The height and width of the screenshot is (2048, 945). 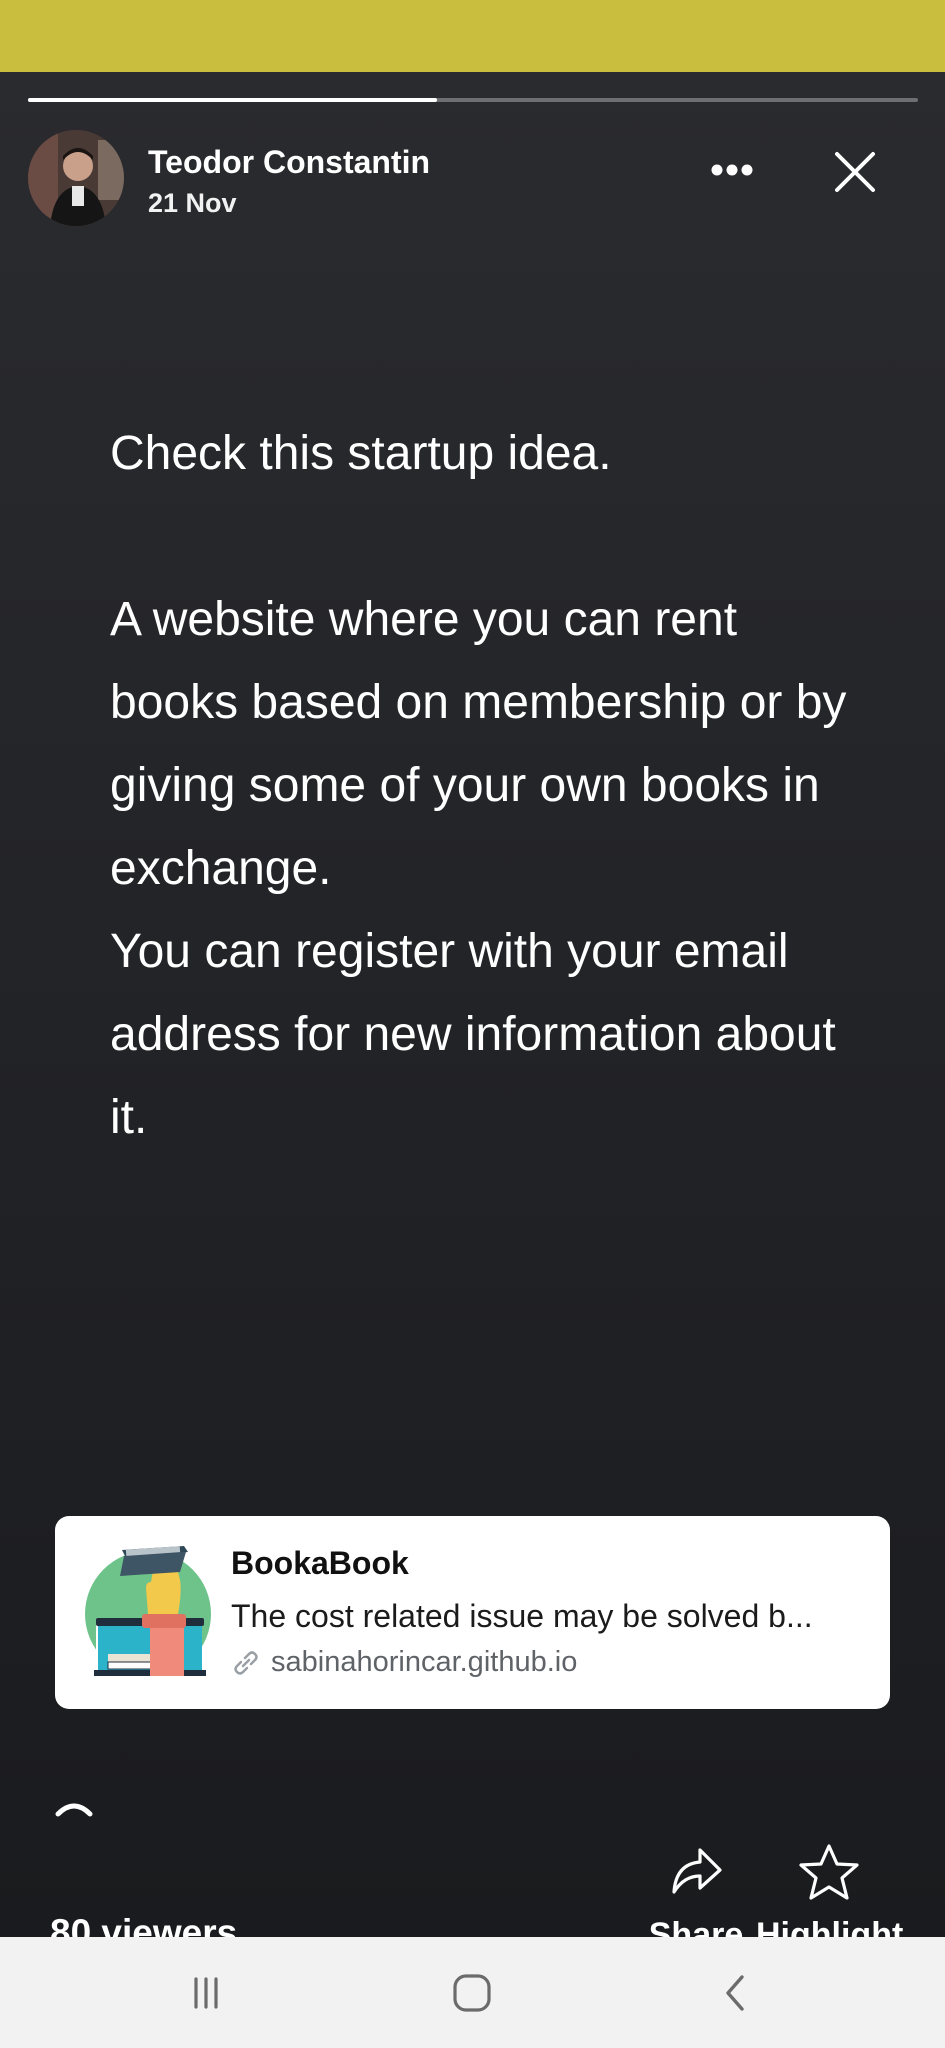 I want to click on post-date: 21 Nov, so click(x=192, y=203).